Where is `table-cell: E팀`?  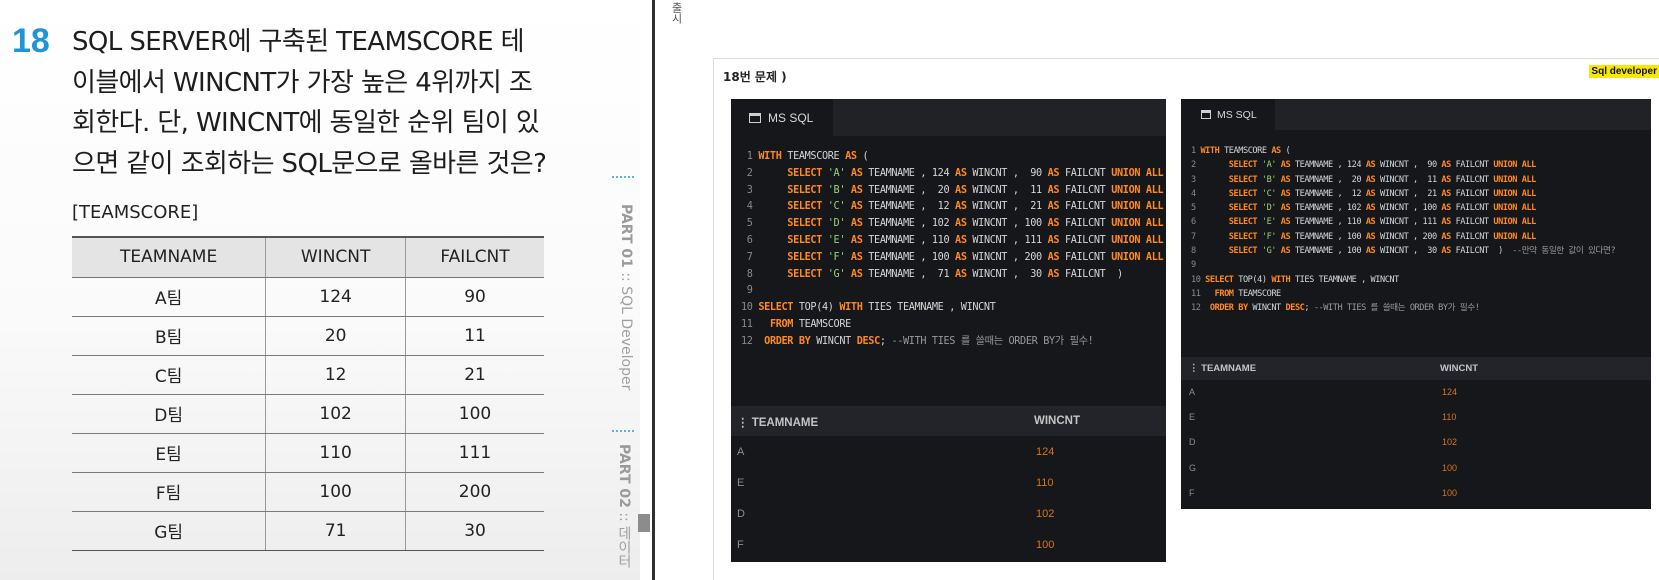
table-cell: E팀 is located at coordinates (169, 453).